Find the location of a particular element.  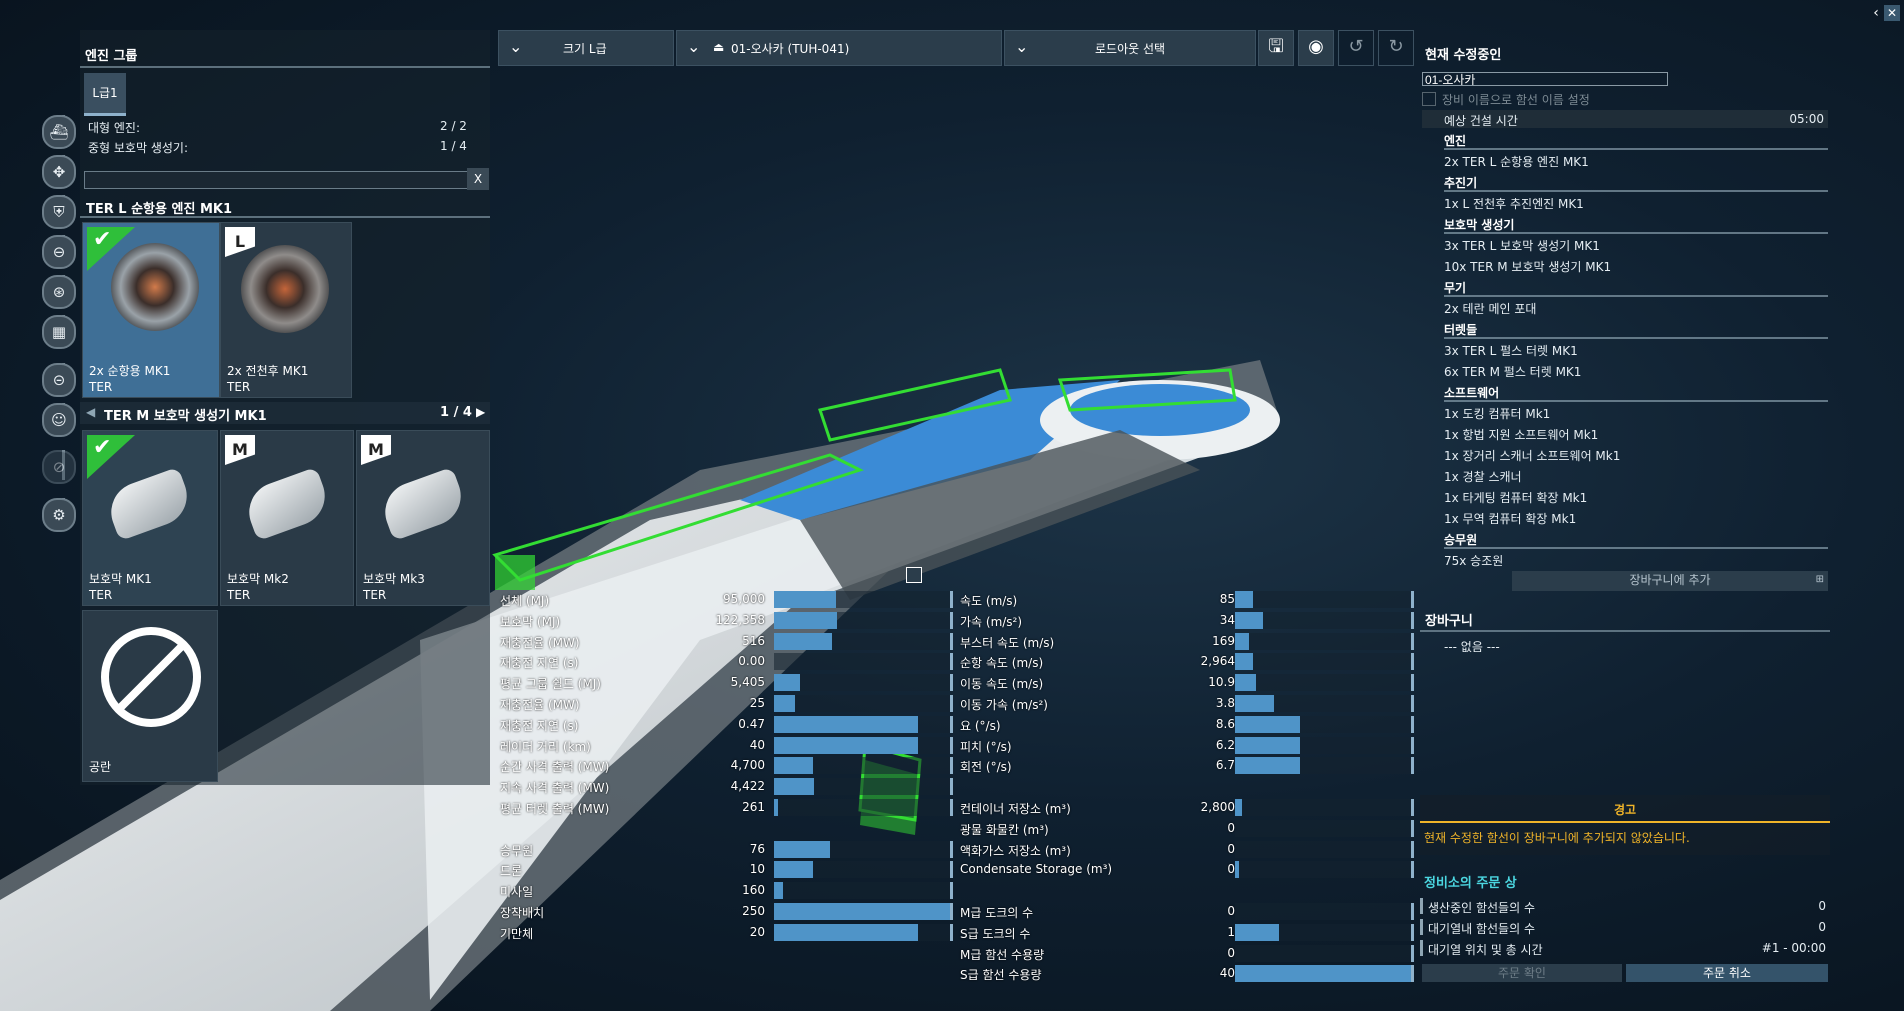

save-button: 🖫 is located at coordinates (1276, 48).